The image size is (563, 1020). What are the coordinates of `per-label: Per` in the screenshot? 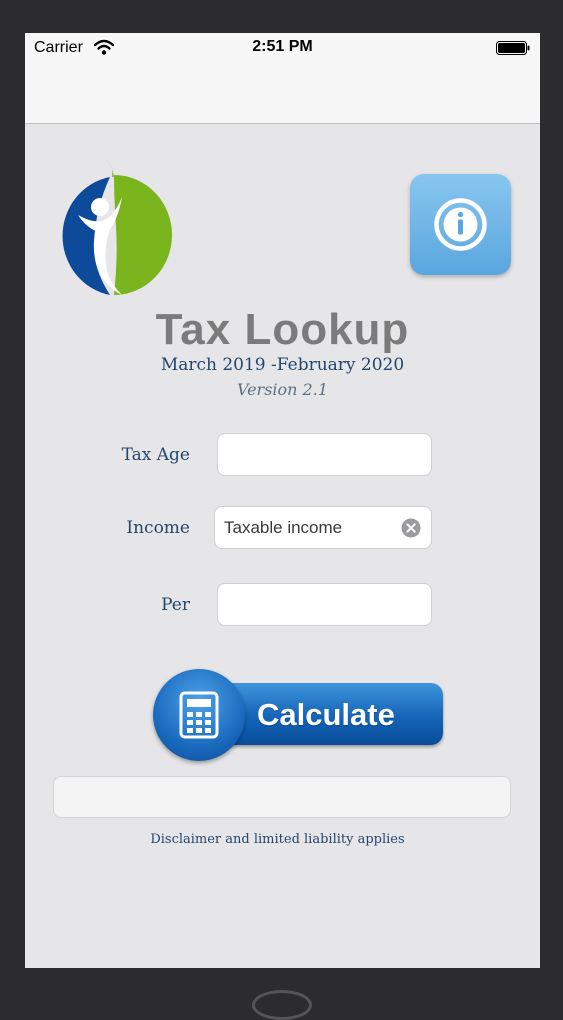 It's located at (175, 605).